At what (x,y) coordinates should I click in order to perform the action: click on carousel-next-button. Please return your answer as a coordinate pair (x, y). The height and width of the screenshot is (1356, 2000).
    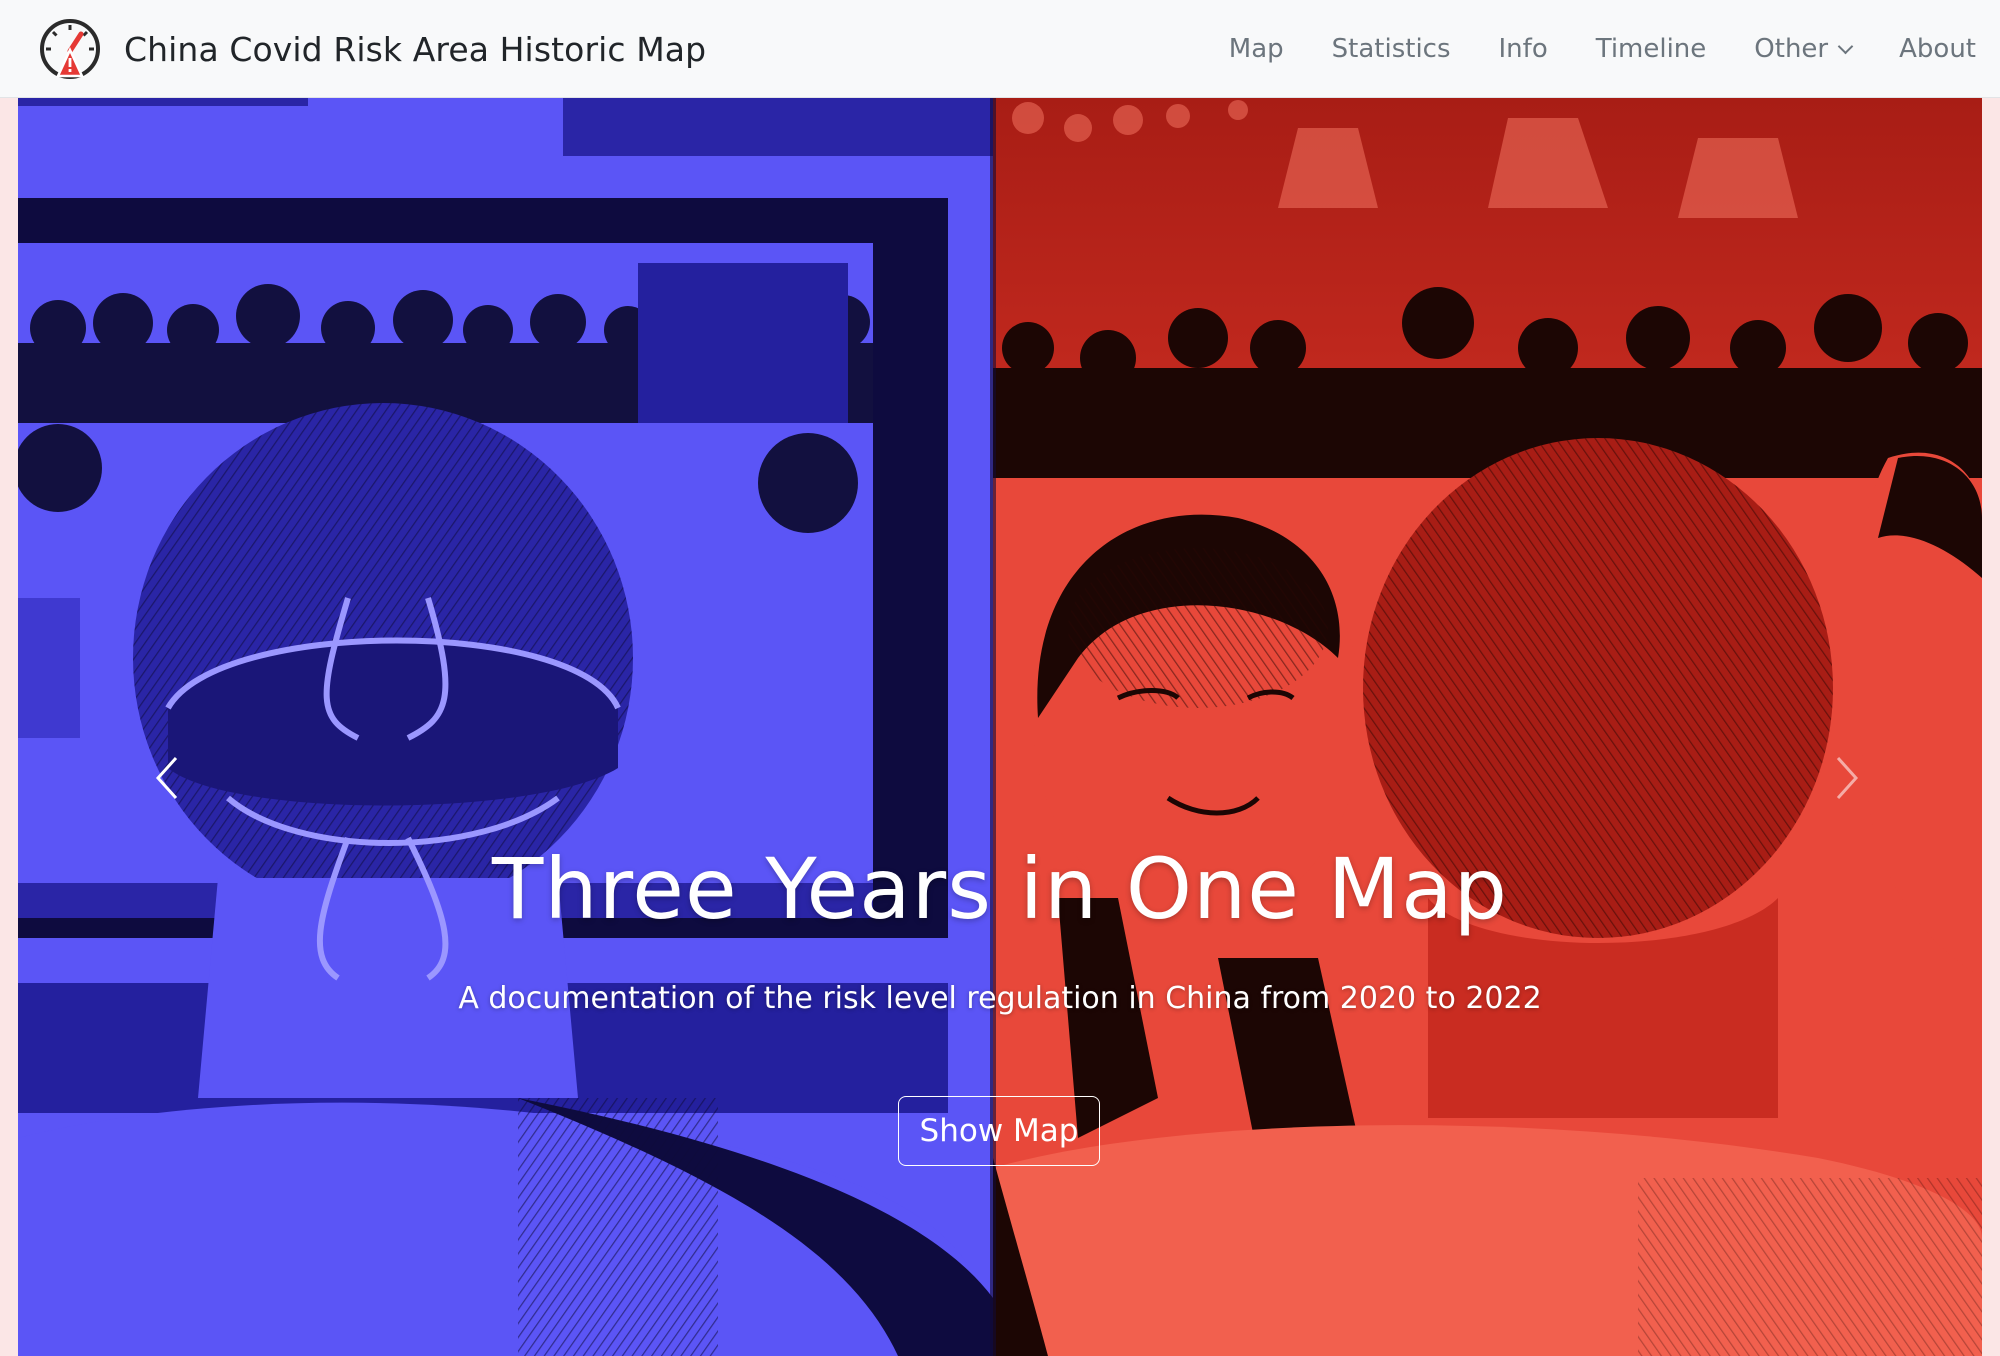
    Looking at the image, I should click on (1848, 778).